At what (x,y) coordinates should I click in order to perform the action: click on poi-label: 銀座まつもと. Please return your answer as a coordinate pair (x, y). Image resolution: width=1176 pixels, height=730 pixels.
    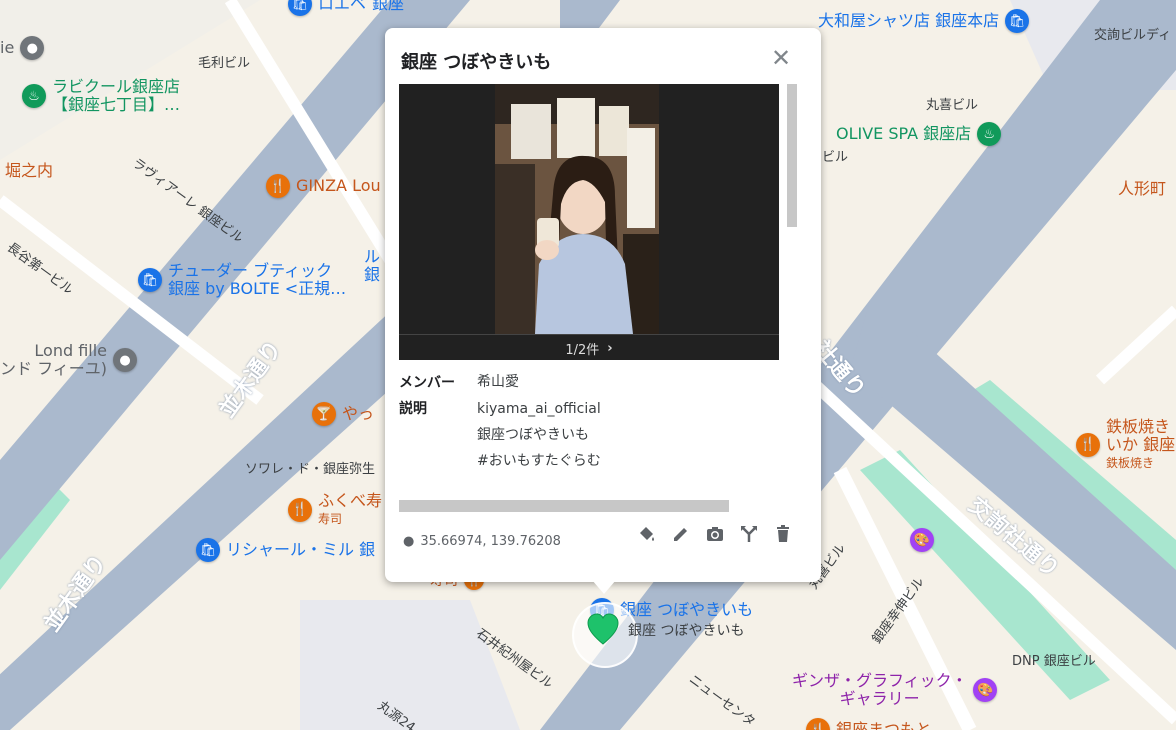
    Looking at the image, I should click on (884, 725).